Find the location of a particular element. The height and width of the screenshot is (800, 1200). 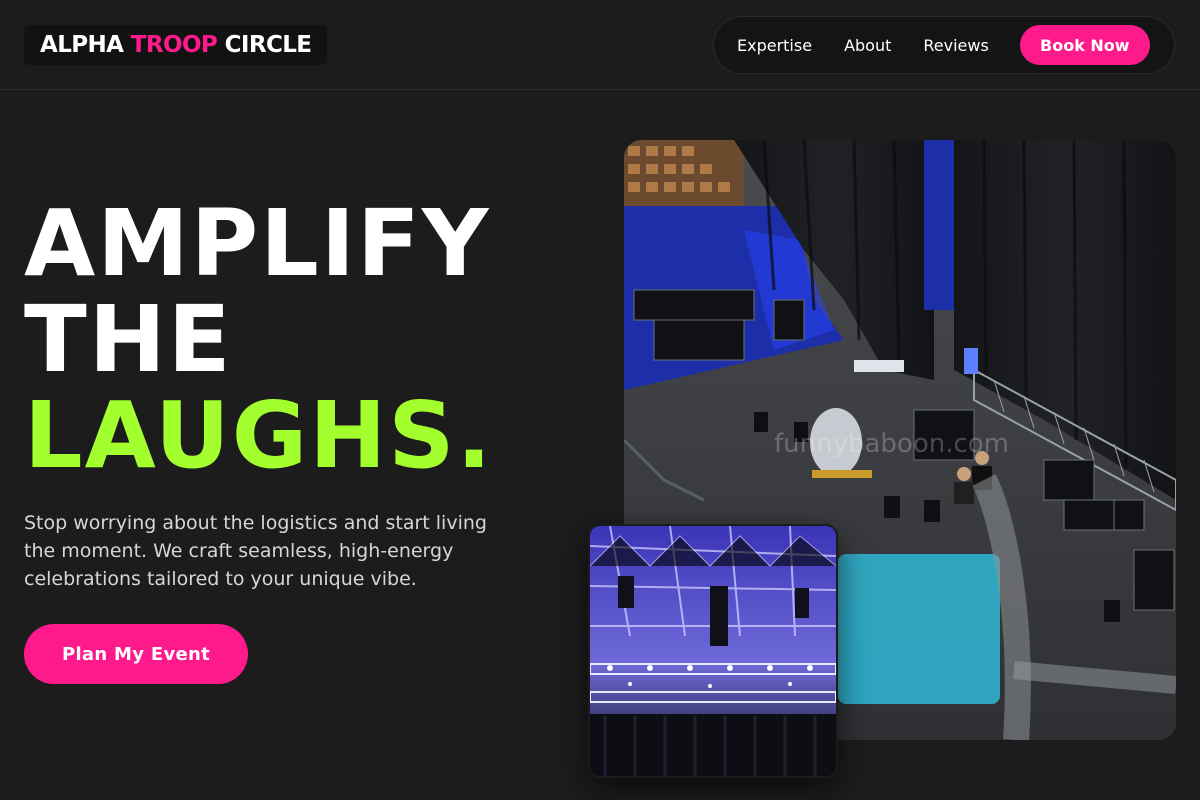

nav-link-about: About is located at coordinates (867, 45).